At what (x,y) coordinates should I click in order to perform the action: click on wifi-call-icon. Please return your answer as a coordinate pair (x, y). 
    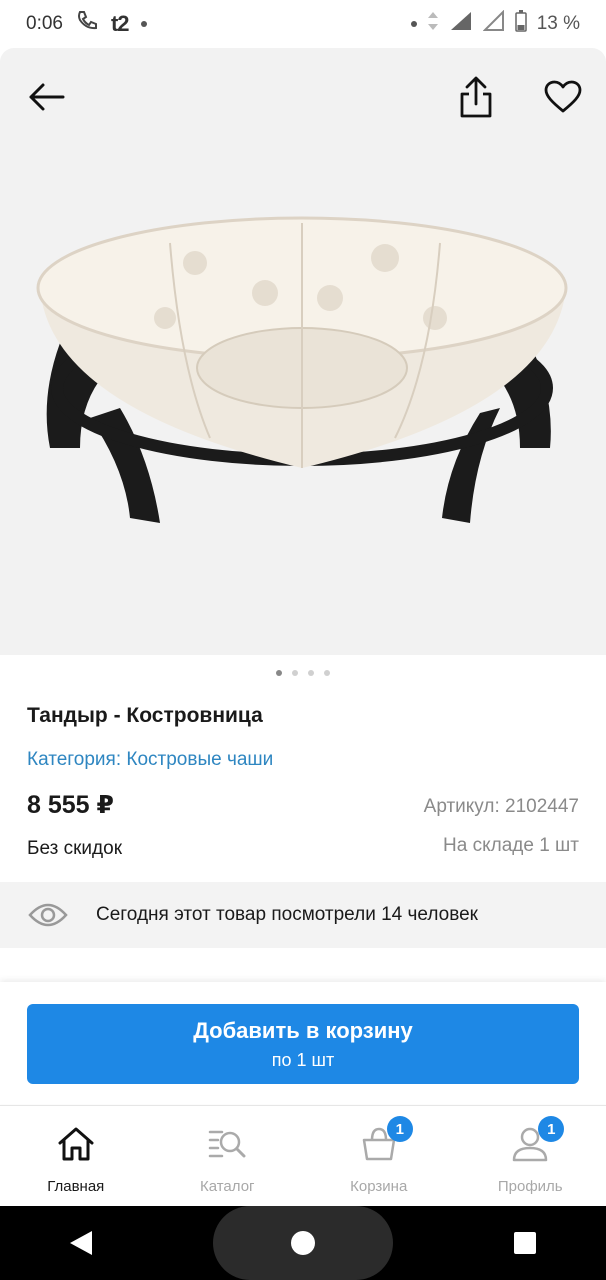
    Looking at the image, I should click on (87, 24).